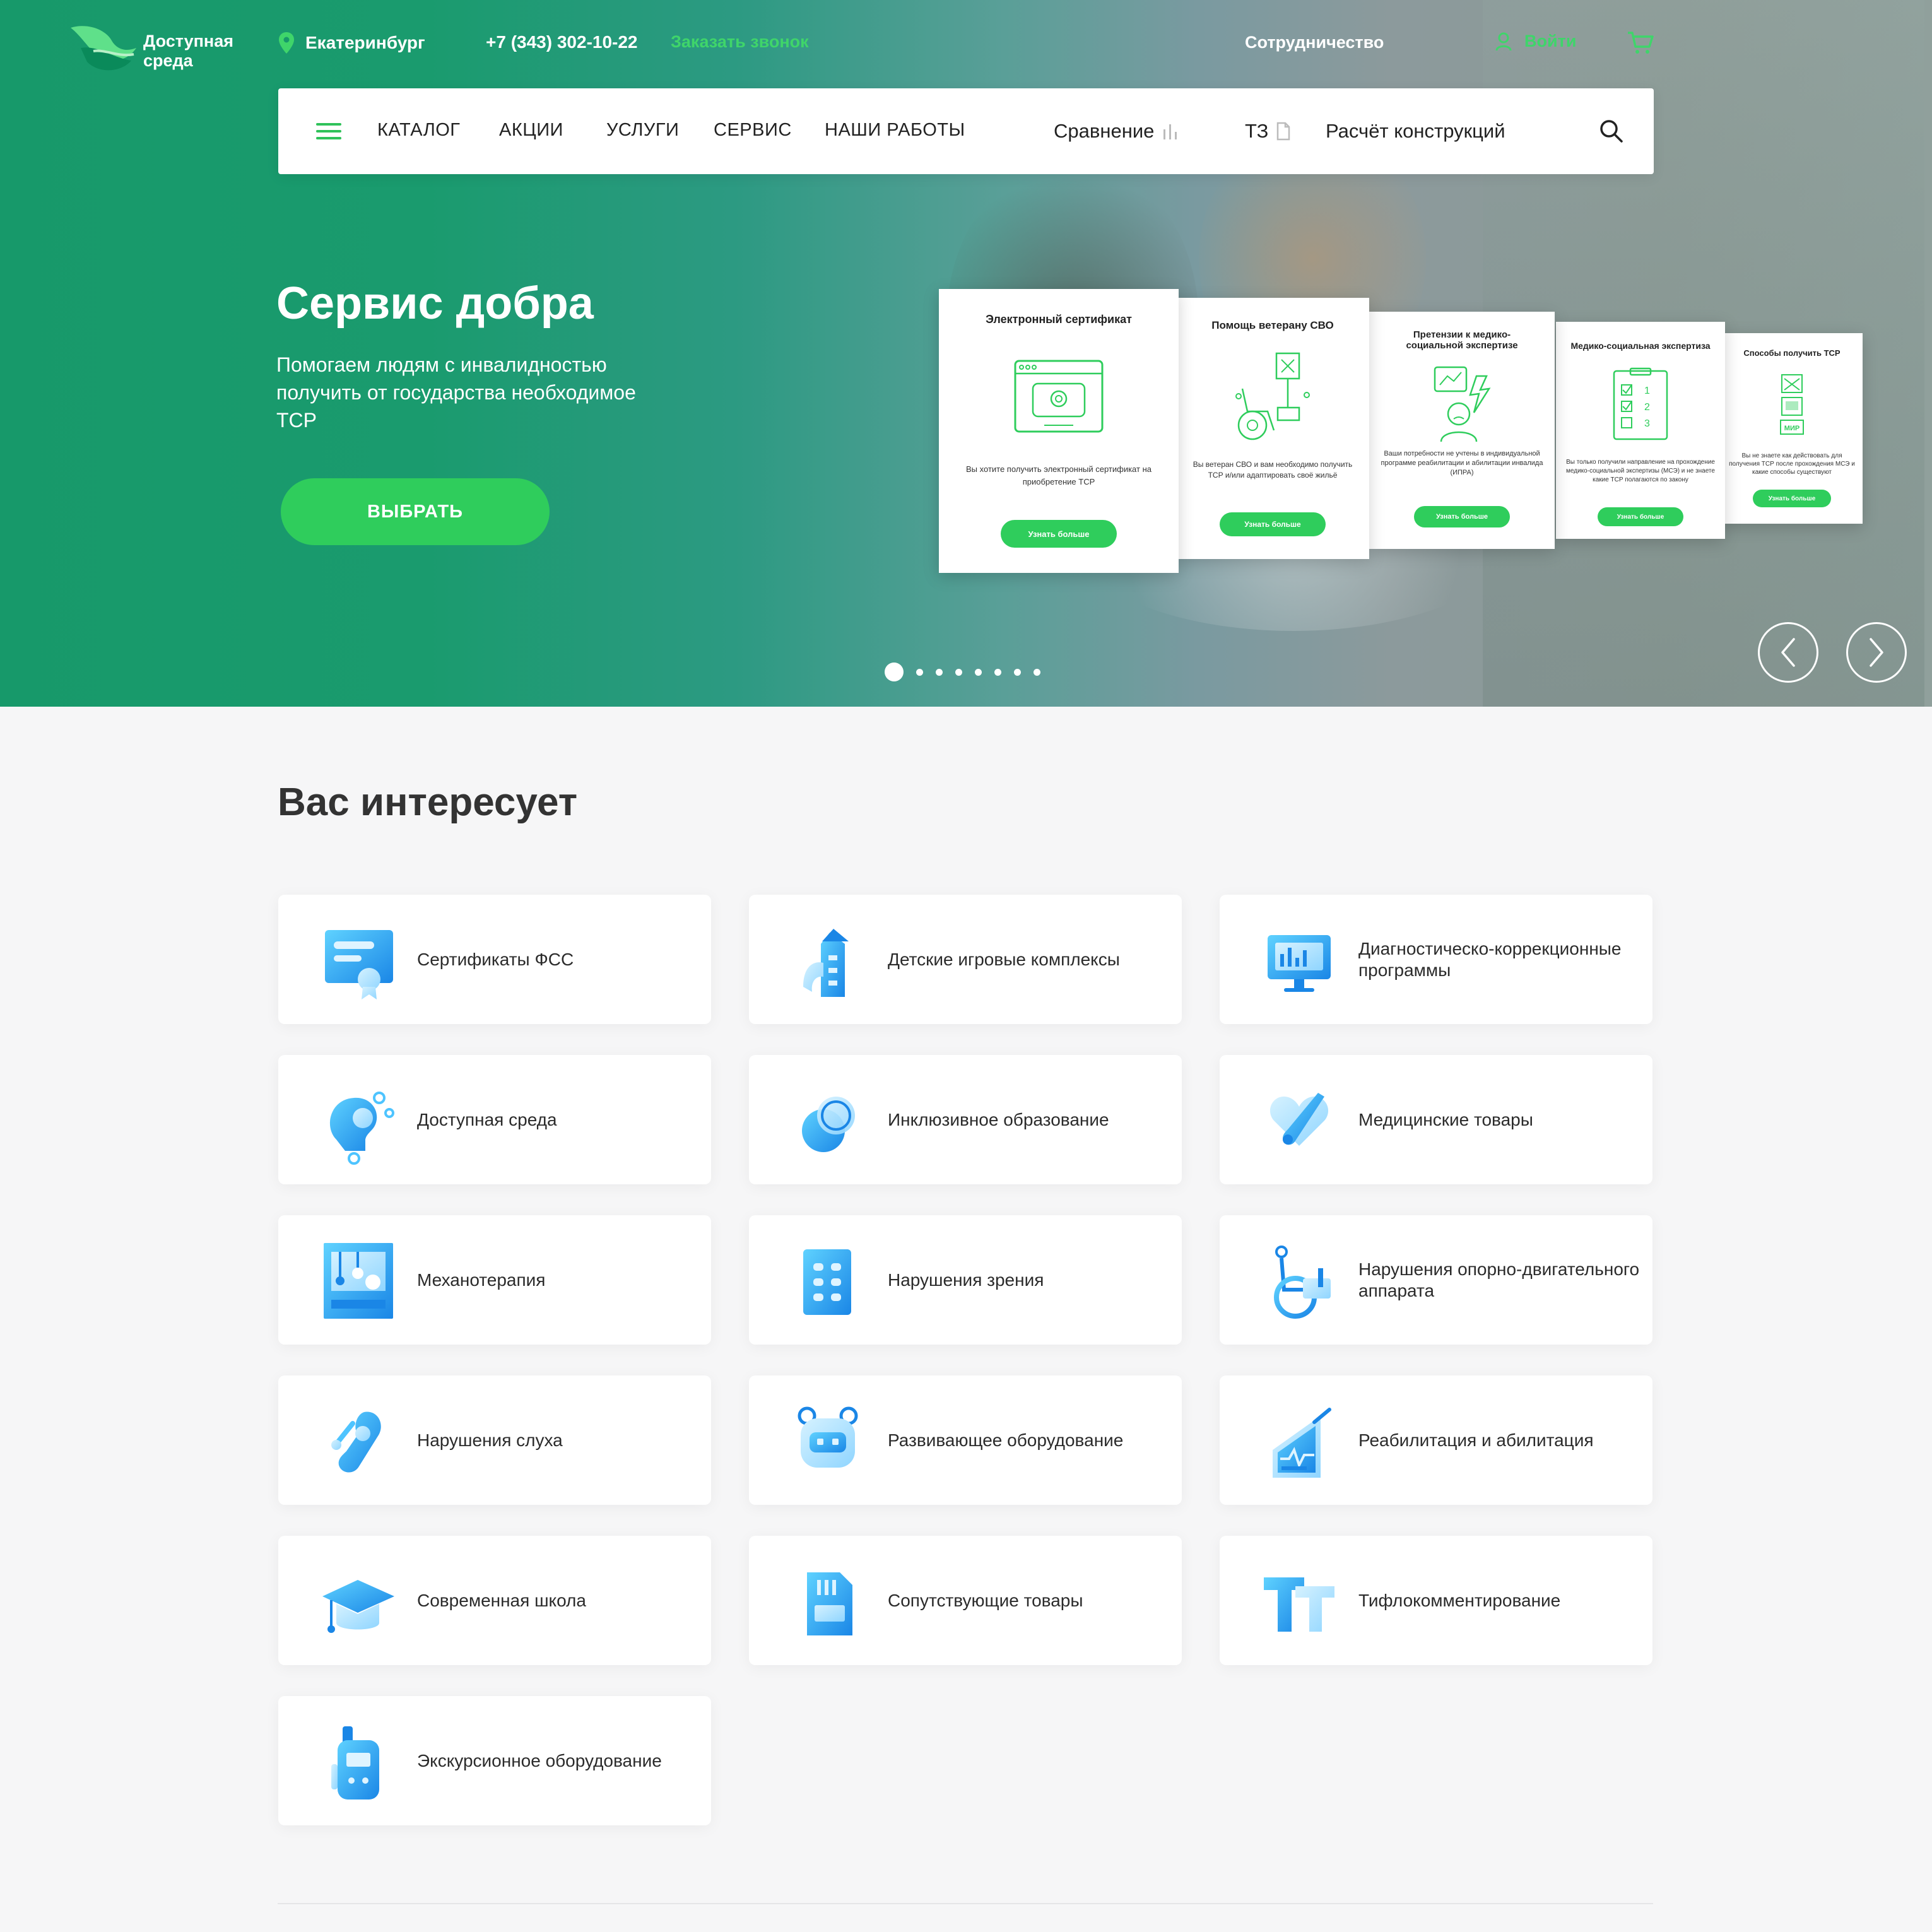  Describe the element at coordinates (1272, 396) in the screenshot. I see `wheelchair-lift-icon` at that location.